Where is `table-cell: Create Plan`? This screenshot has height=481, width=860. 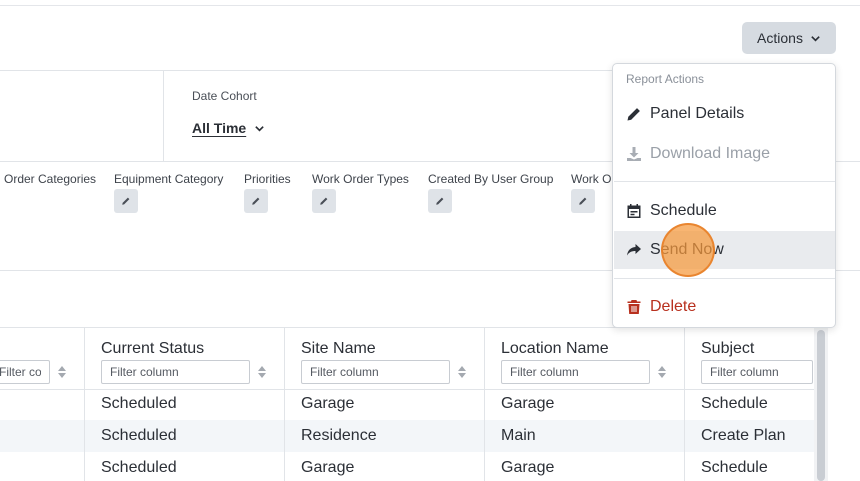
table-cell: Create Plan is located at coordinates (743, 435).